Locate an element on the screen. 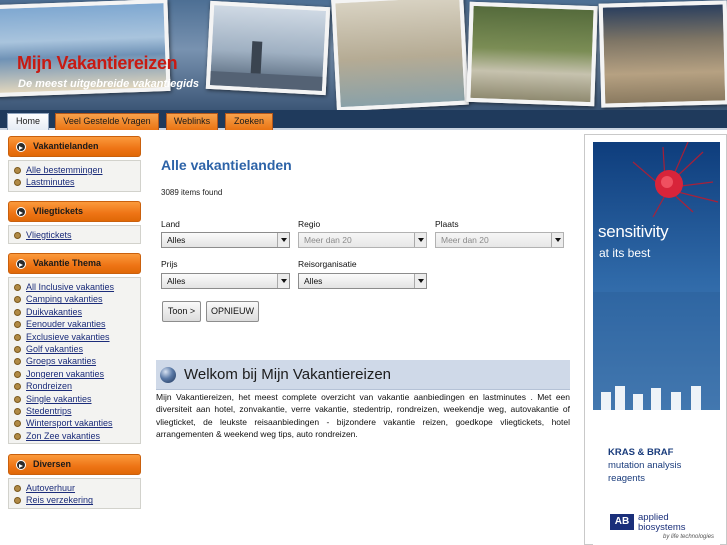 This screenshot has height=545, width=727. site-title: Mijn Vakantiereizen is located at coordinates (97, 63).